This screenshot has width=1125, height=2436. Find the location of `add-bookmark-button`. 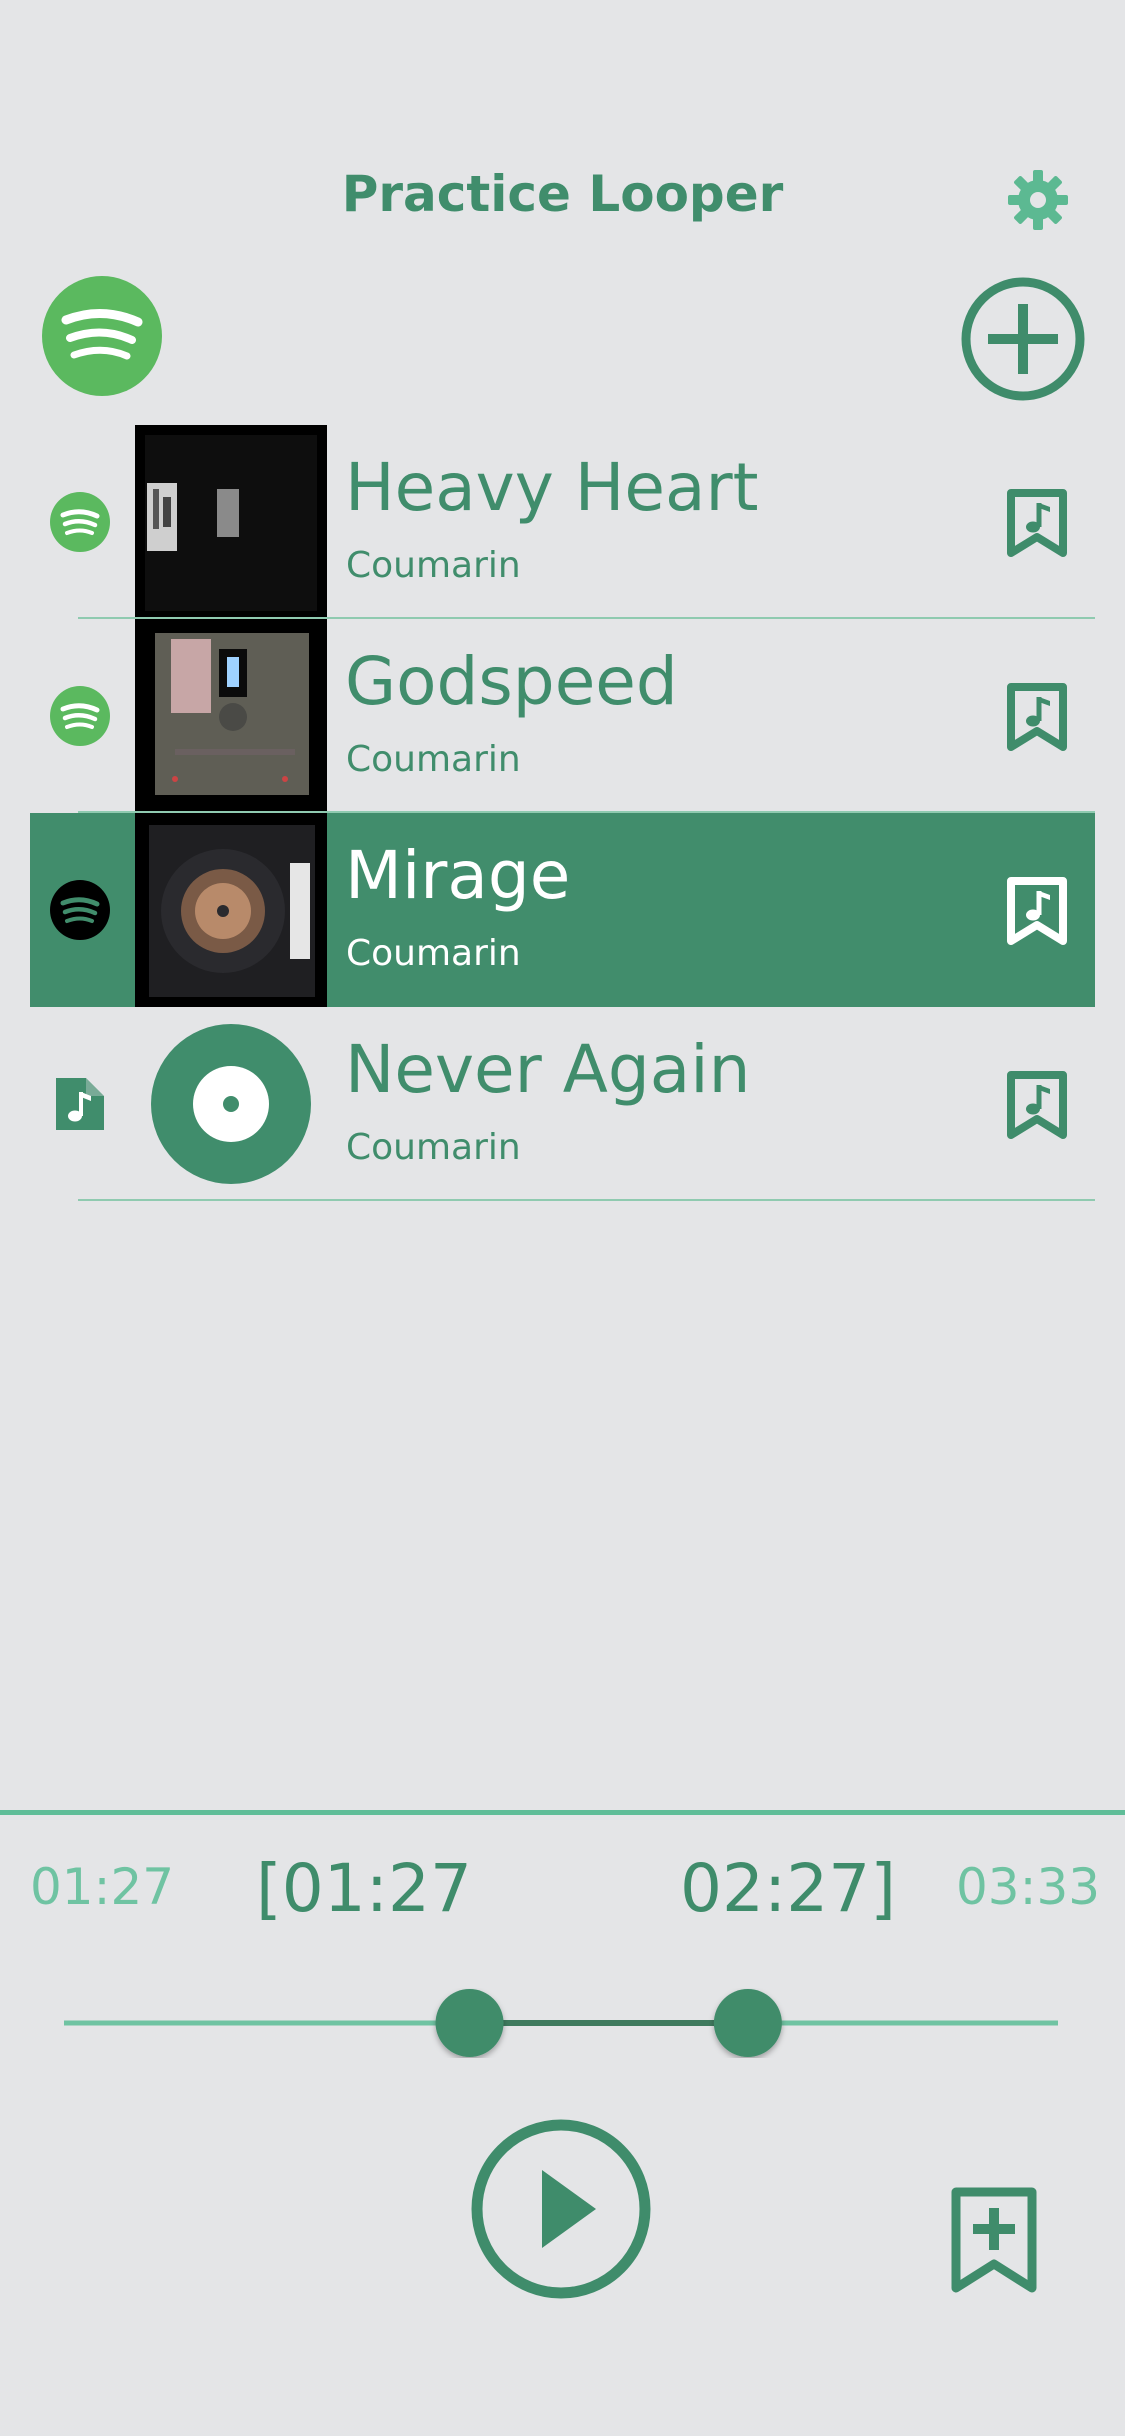

add-bookmark-button is located at coordinates (994, 2241).